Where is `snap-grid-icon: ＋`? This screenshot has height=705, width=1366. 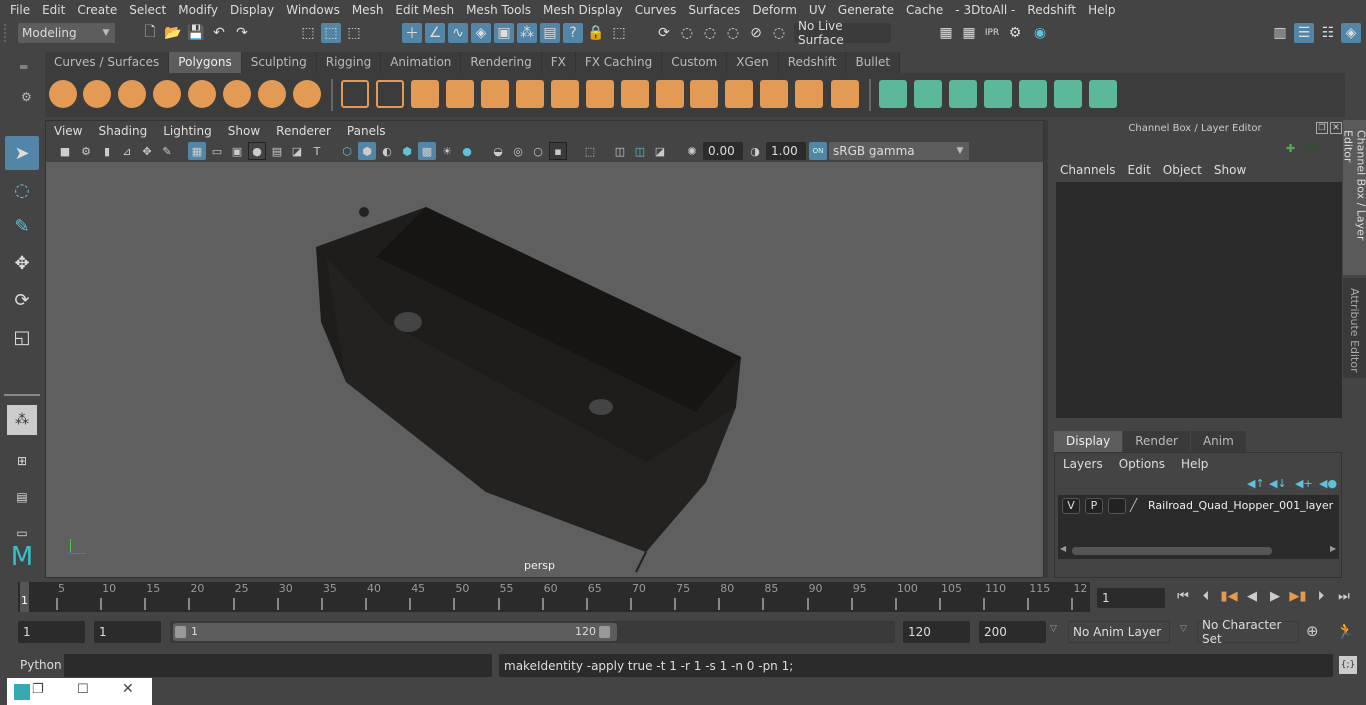 snap-grid-icon: ＋ is located at coordinates (412, 33).